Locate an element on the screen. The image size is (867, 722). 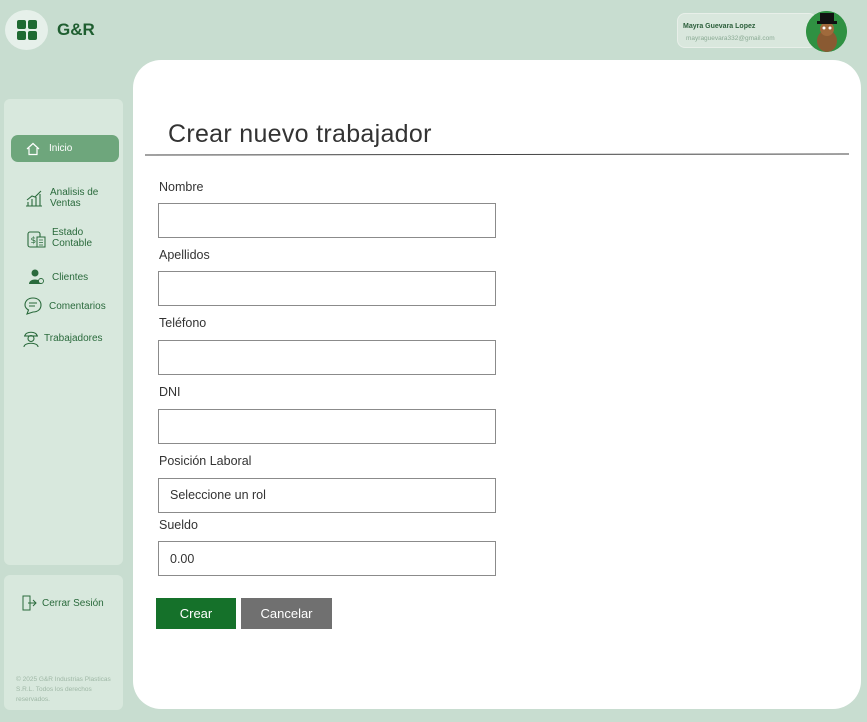
sidebar-item-label: Analisis de Ventas is located at coordinates (74, 198).